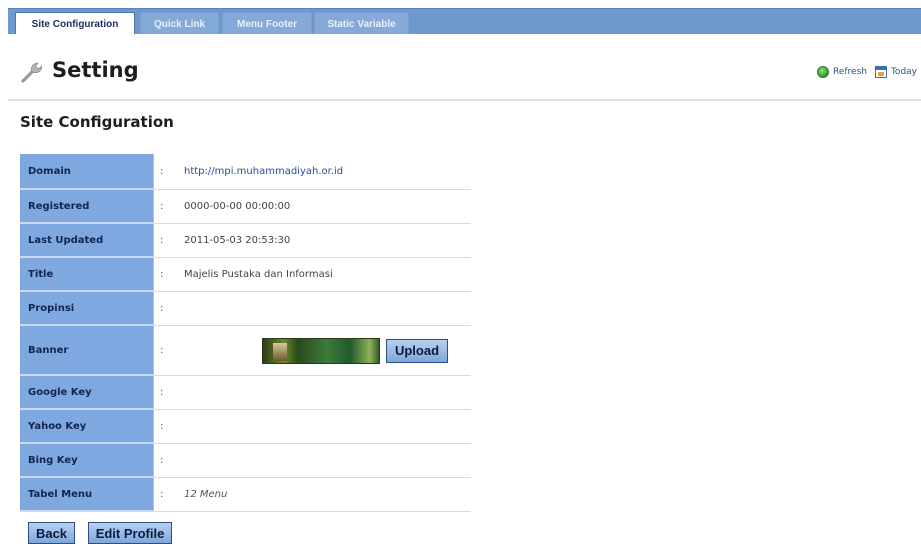 The height and width of the screenshot is (544, 921). I want to click on value-bing-key, so click(327, 460).